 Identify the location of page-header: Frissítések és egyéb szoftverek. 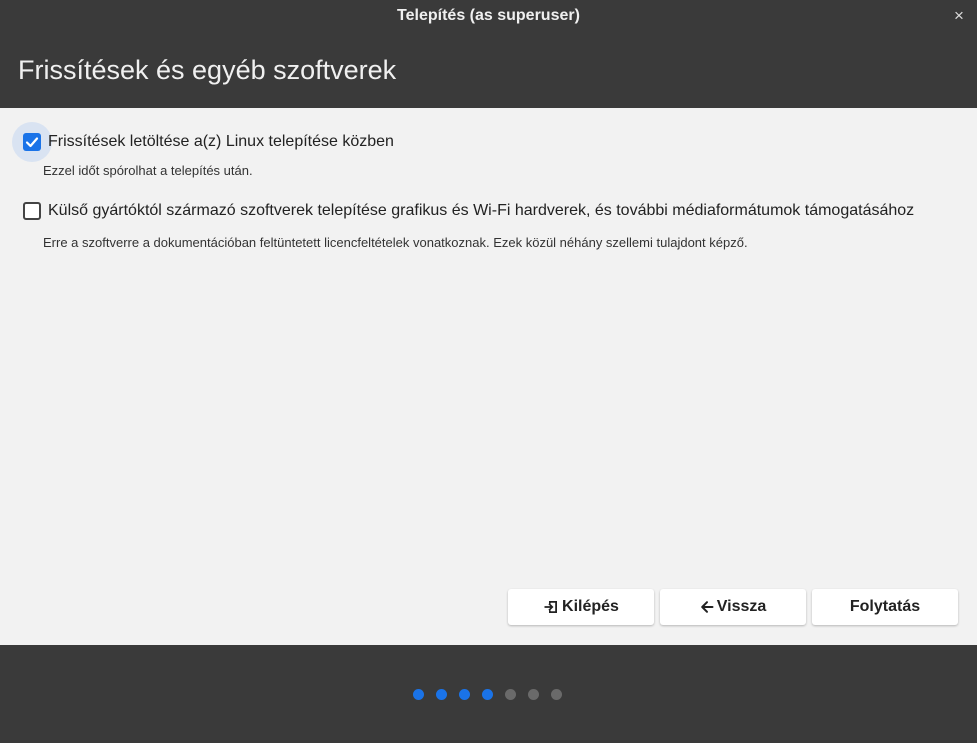
(488, 71).